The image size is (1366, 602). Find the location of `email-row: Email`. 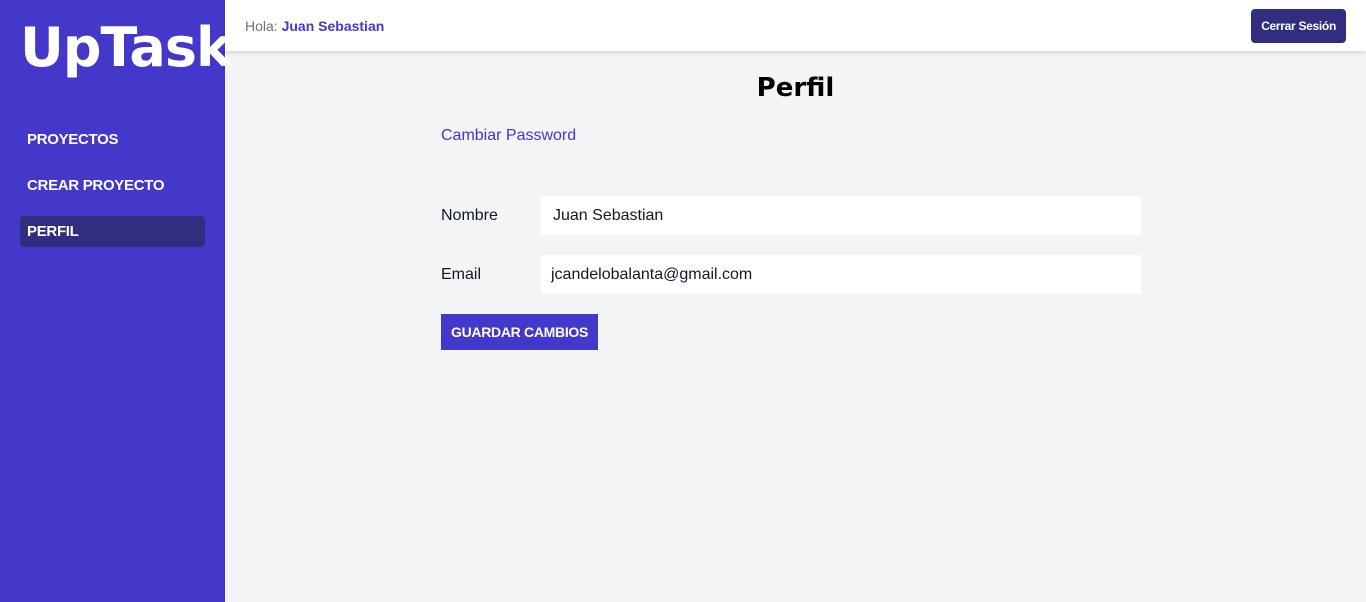

email-row: Email is located at coordinates (791, 274).